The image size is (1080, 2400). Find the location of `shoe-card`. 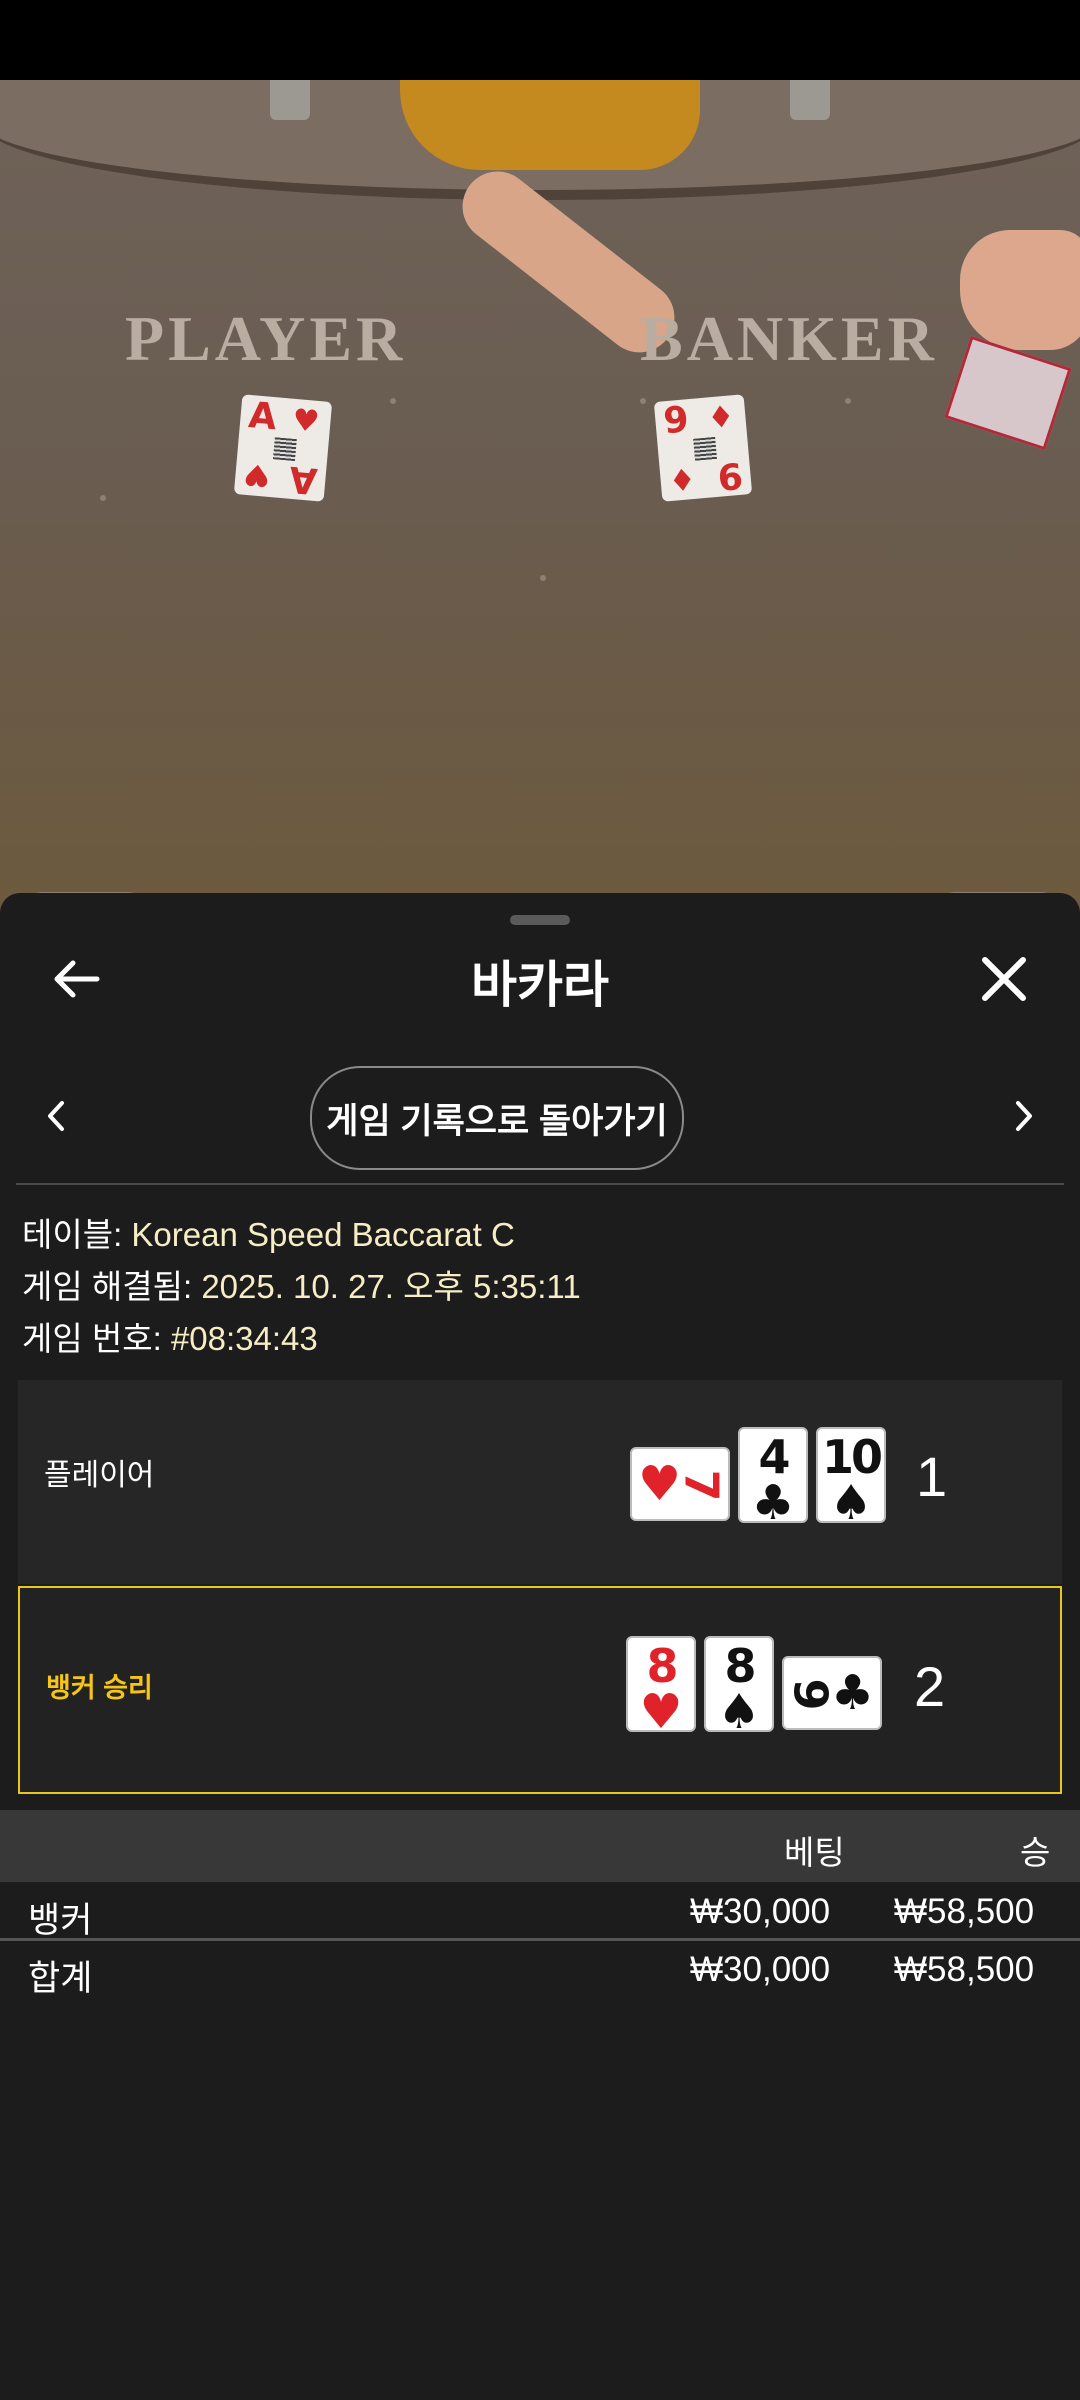

shoe-card is located at coordinates (1008, 393).